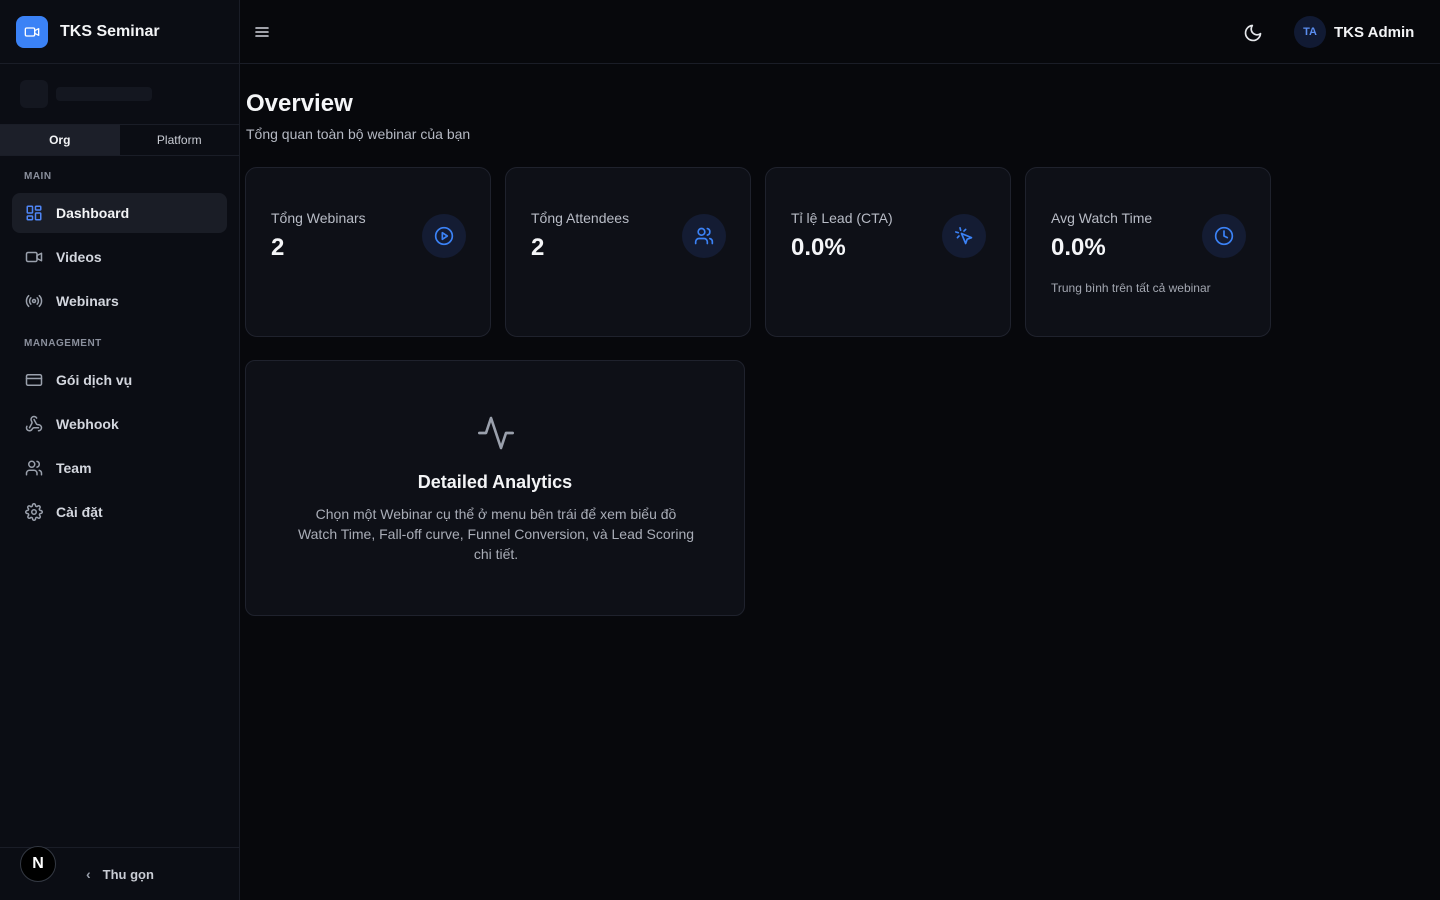 The image size is (1440, 900). Describe the element at coordinates (964, 236) in the screenshot. I see `pointer-click-icon` at that location.